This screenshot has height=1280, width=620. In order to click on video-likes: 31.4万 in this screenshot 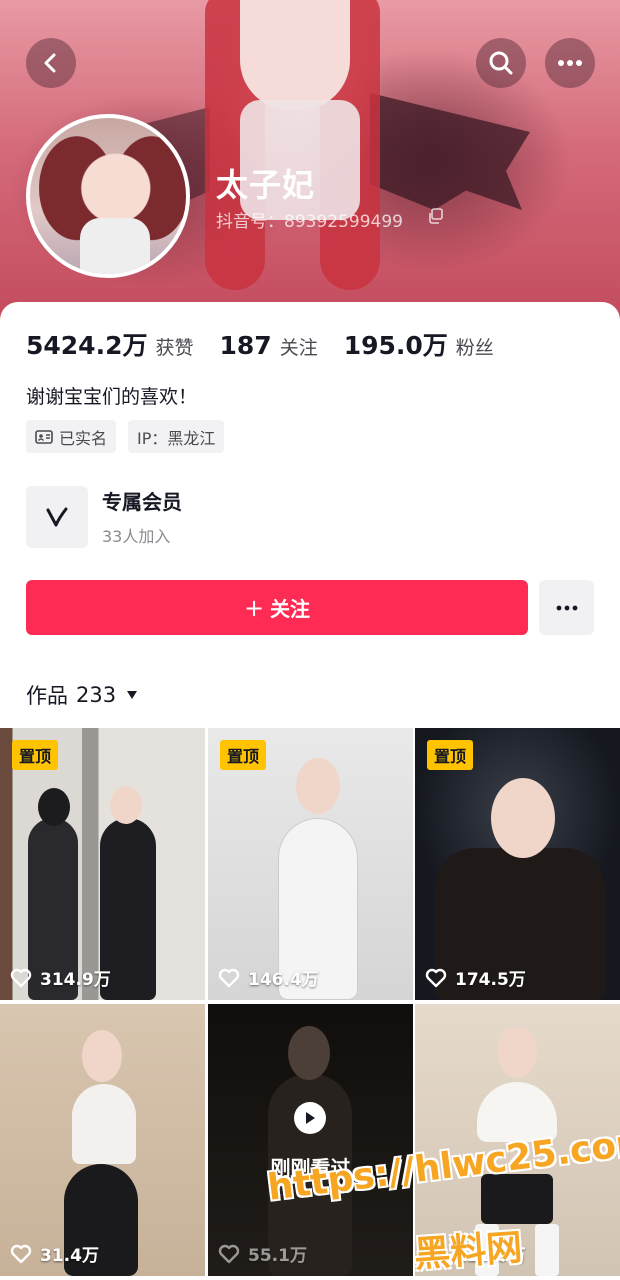, I will do `click(54, 1253)`.